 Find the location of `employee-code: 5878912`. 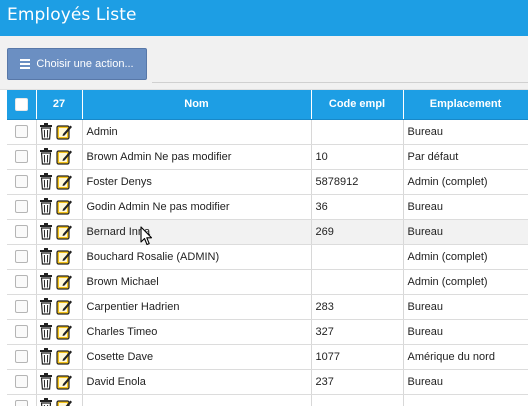

employee-code: 5878912 is located at coordinates (357, 182).